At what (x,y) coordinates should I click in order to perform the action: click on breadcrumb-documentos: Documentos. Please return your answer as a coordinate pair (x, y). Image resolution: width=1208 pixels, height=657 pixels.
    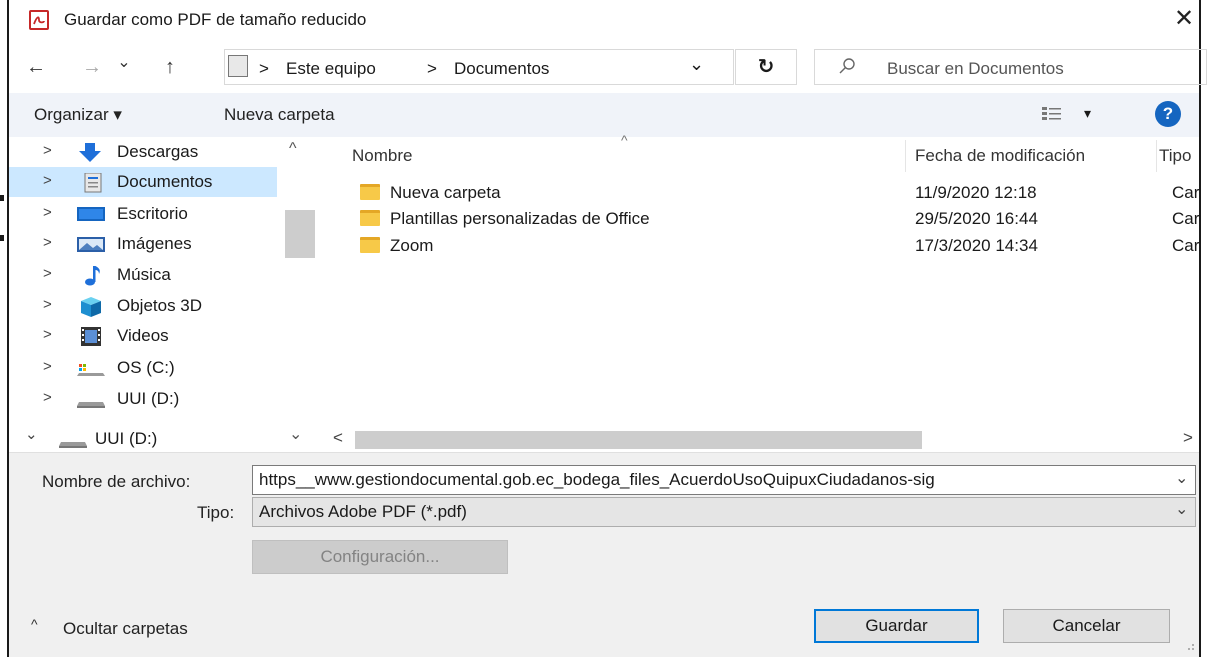
    Looking at the image, I should click on (501, 69).